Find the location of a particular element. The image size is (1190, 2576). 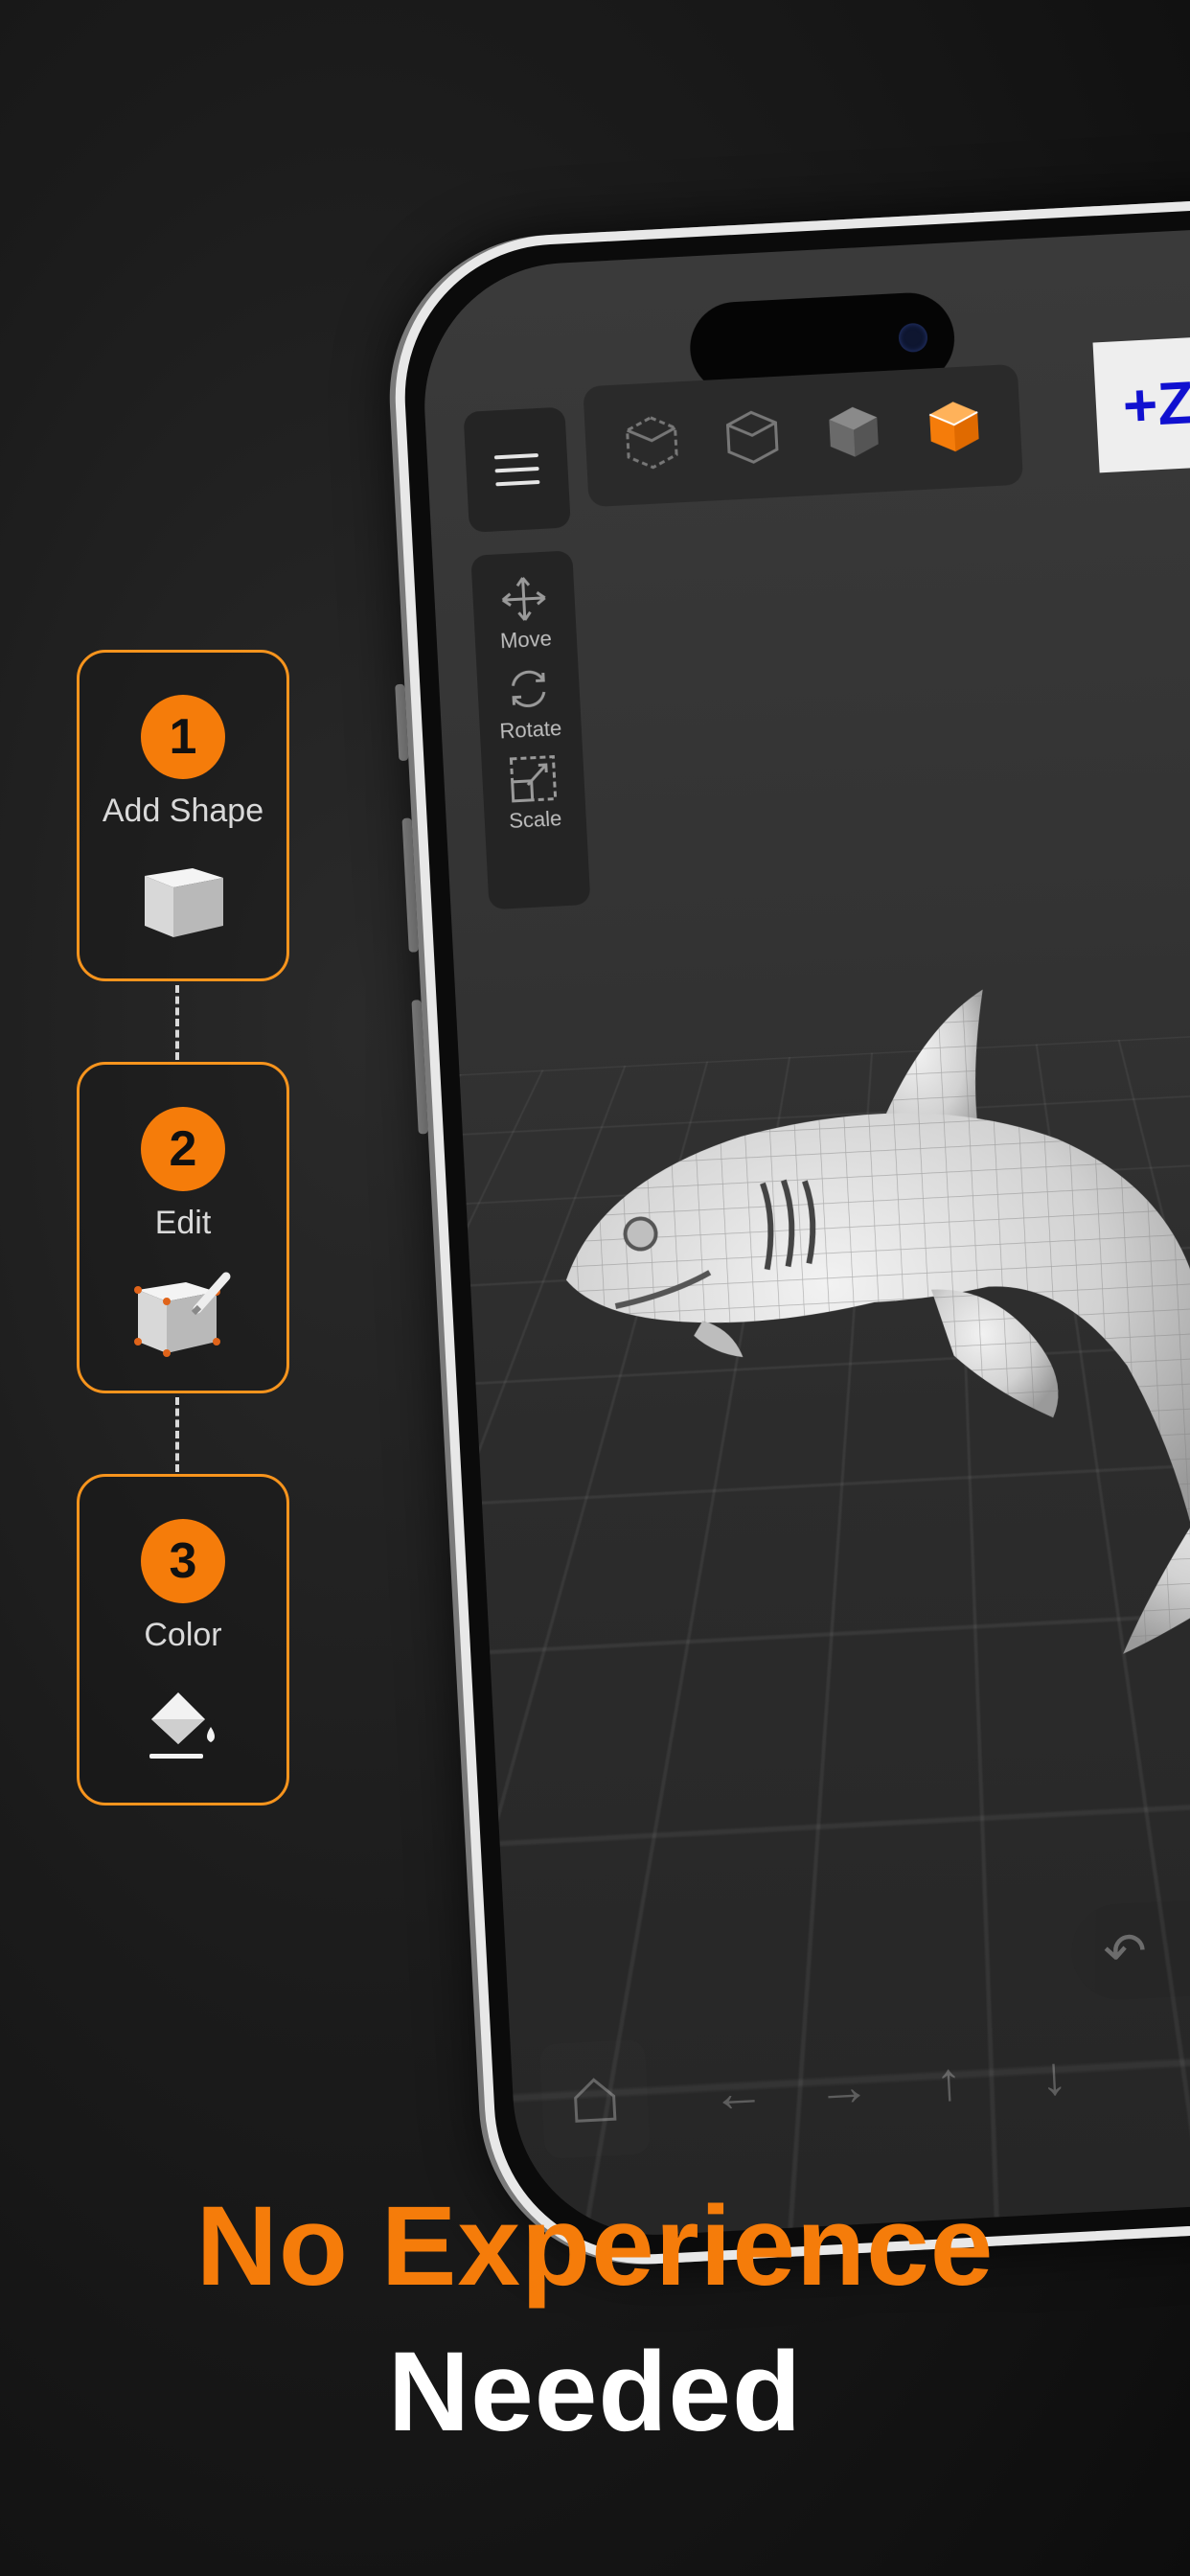

menu-button is located at coordinates (517, 469).